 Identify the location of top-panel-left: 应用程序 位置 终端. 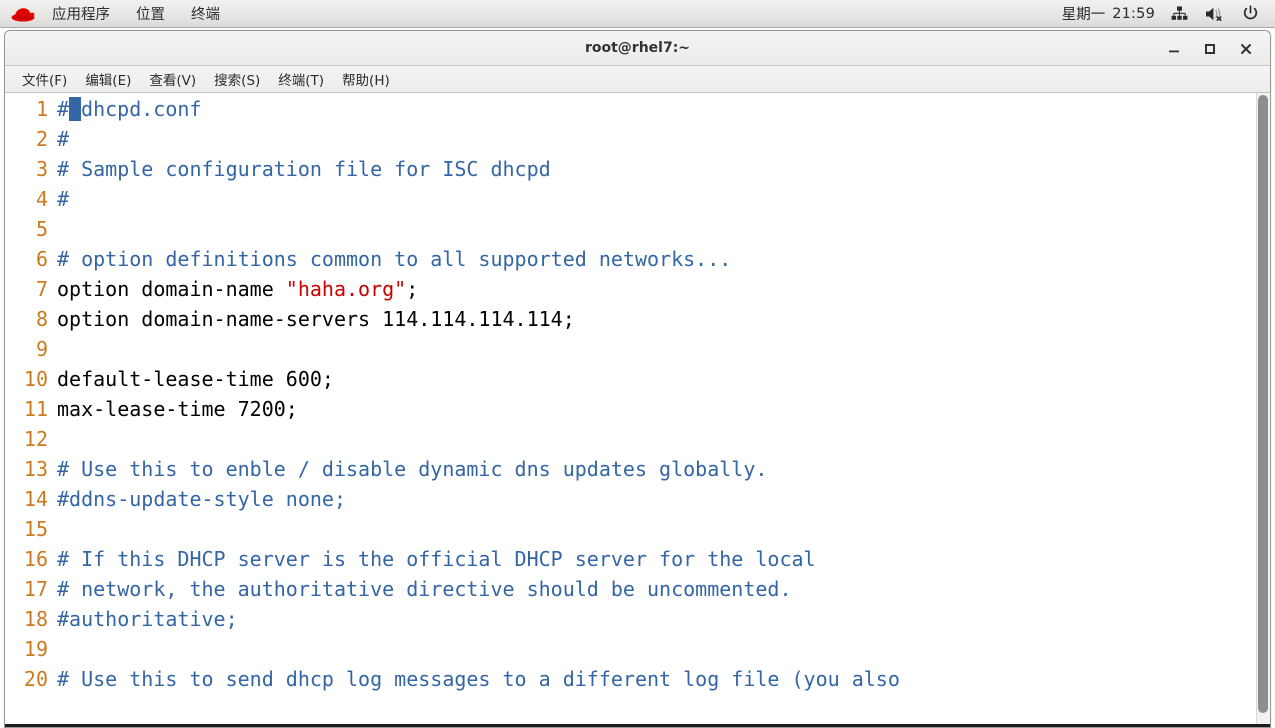
(116, 13).